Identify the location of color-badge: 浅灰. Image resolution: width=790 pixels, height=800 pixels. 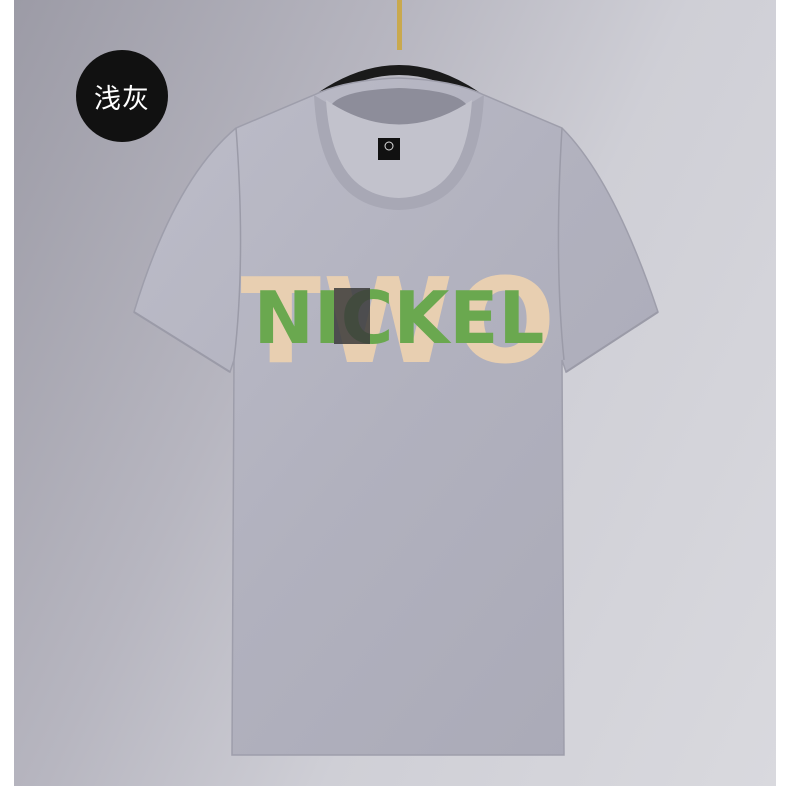
(122, 96).